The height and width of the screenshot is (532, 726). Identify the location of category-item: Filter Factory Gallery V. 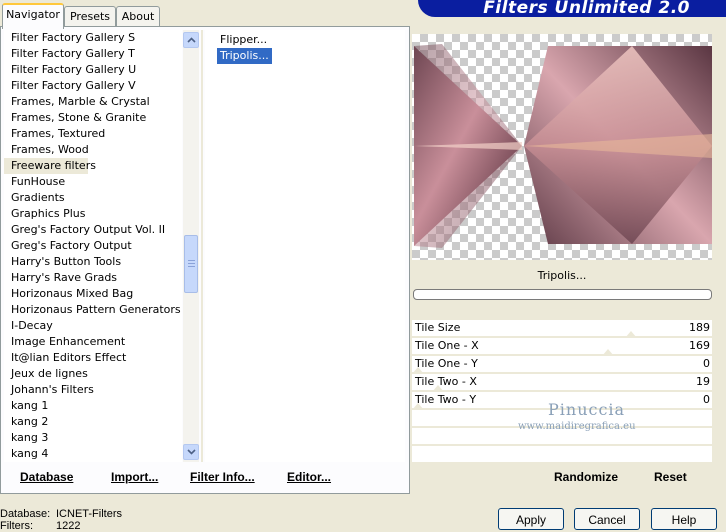
(93, 86).